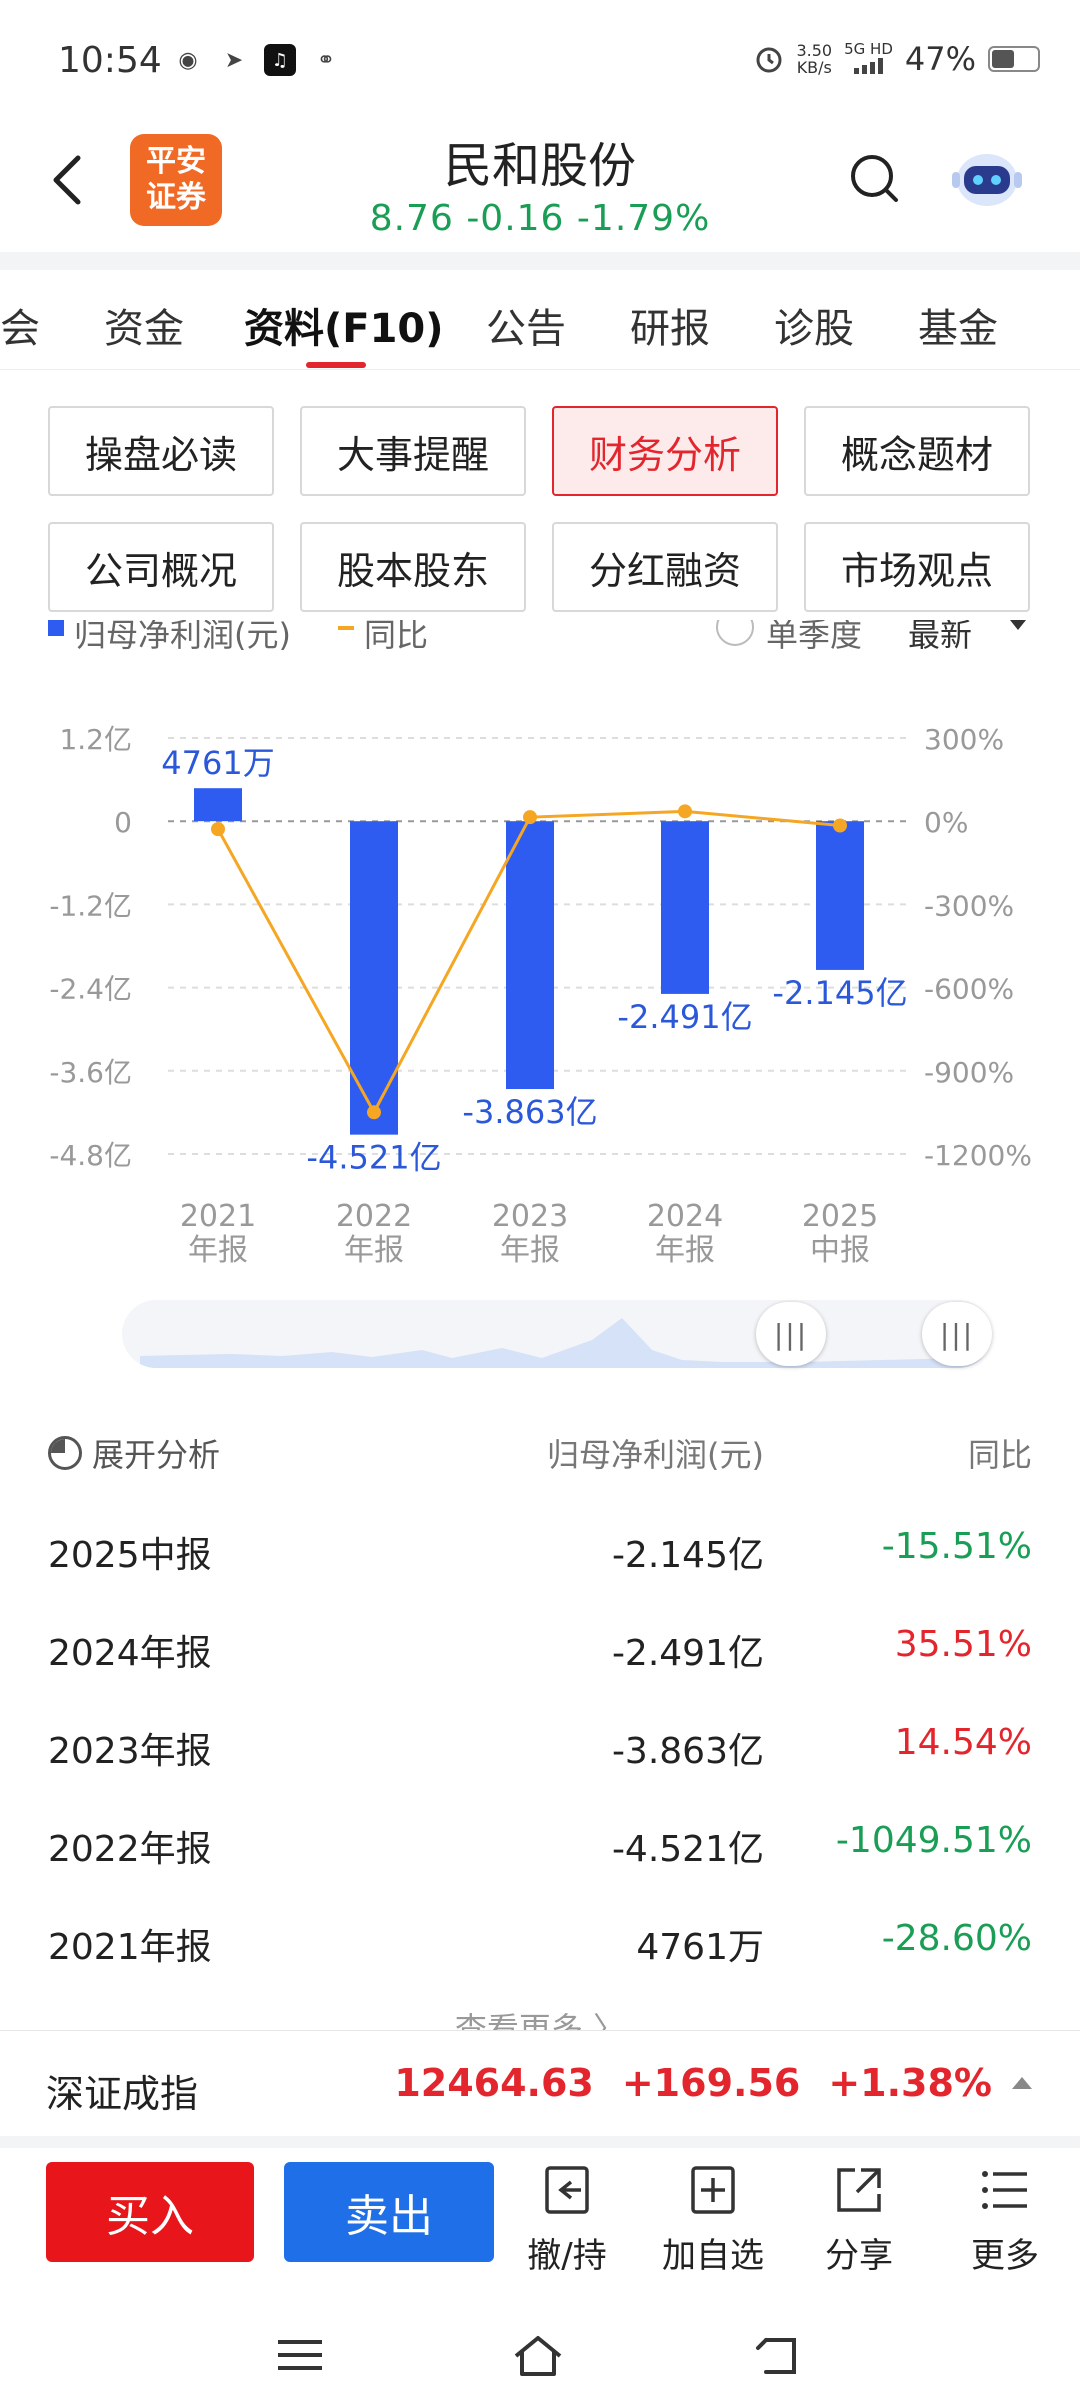  Describe the element at coordinates (389, 2212) in the screenshot. I see `sell-button: 卖出` at that location.